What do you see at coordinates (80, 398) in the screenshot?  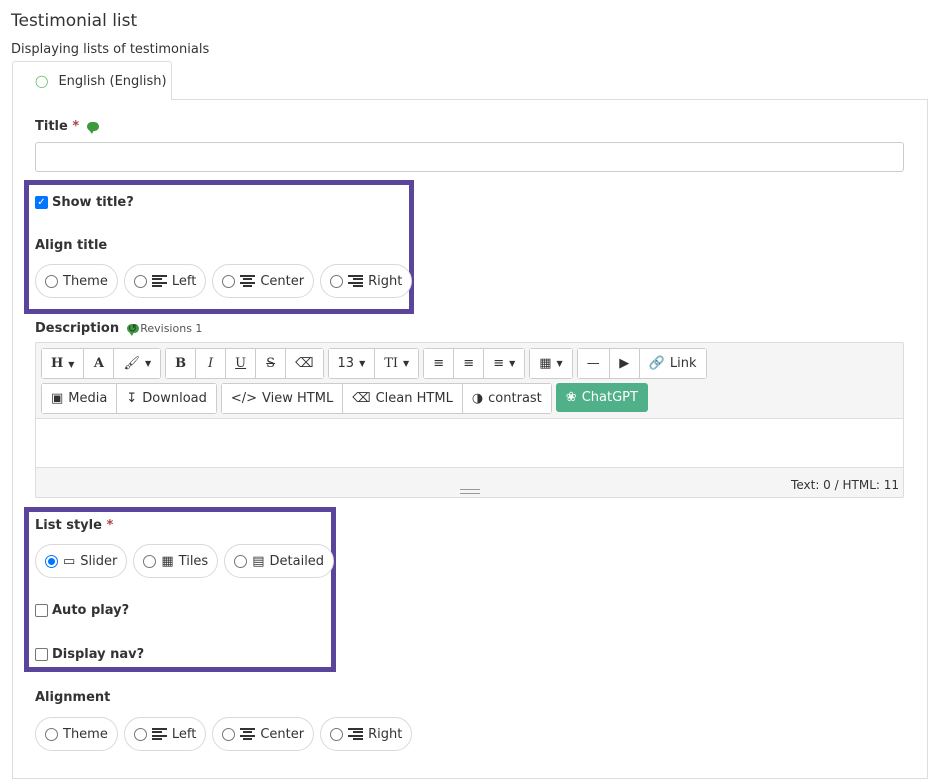 I see `media-button: ▣ Media` at bounding box center [80, 398].